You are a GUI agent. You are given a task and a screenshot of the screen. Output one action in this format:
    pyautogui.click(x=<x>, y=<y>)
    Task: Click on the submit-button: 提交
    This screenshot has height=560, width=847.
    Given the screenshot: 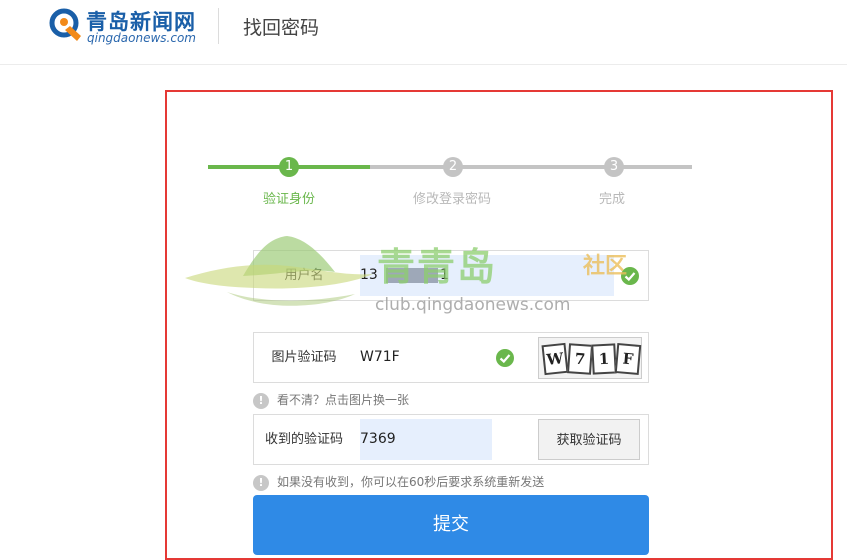 What is the action you would take?
    pyautogui.click(x=451, y=525)
    